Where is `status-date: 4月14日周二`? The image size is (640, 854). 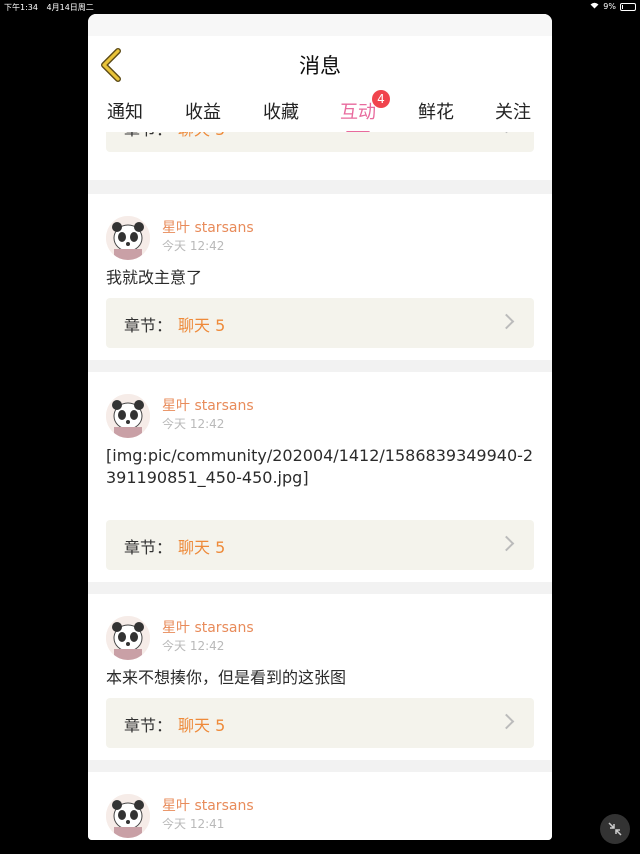 status-date: 4月14日周二 is located at coordinates (70, 7).